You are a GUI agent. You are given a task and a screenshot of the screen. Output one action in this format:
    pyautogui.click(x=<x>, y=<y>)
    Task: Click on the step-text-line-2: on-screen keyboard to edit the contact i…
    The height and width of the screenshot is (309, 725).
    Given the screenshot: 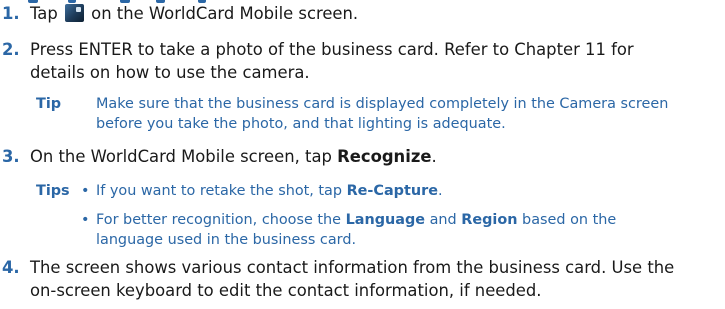 What is the action you would take?
    pyautogui.click(x=286, y=290)
    